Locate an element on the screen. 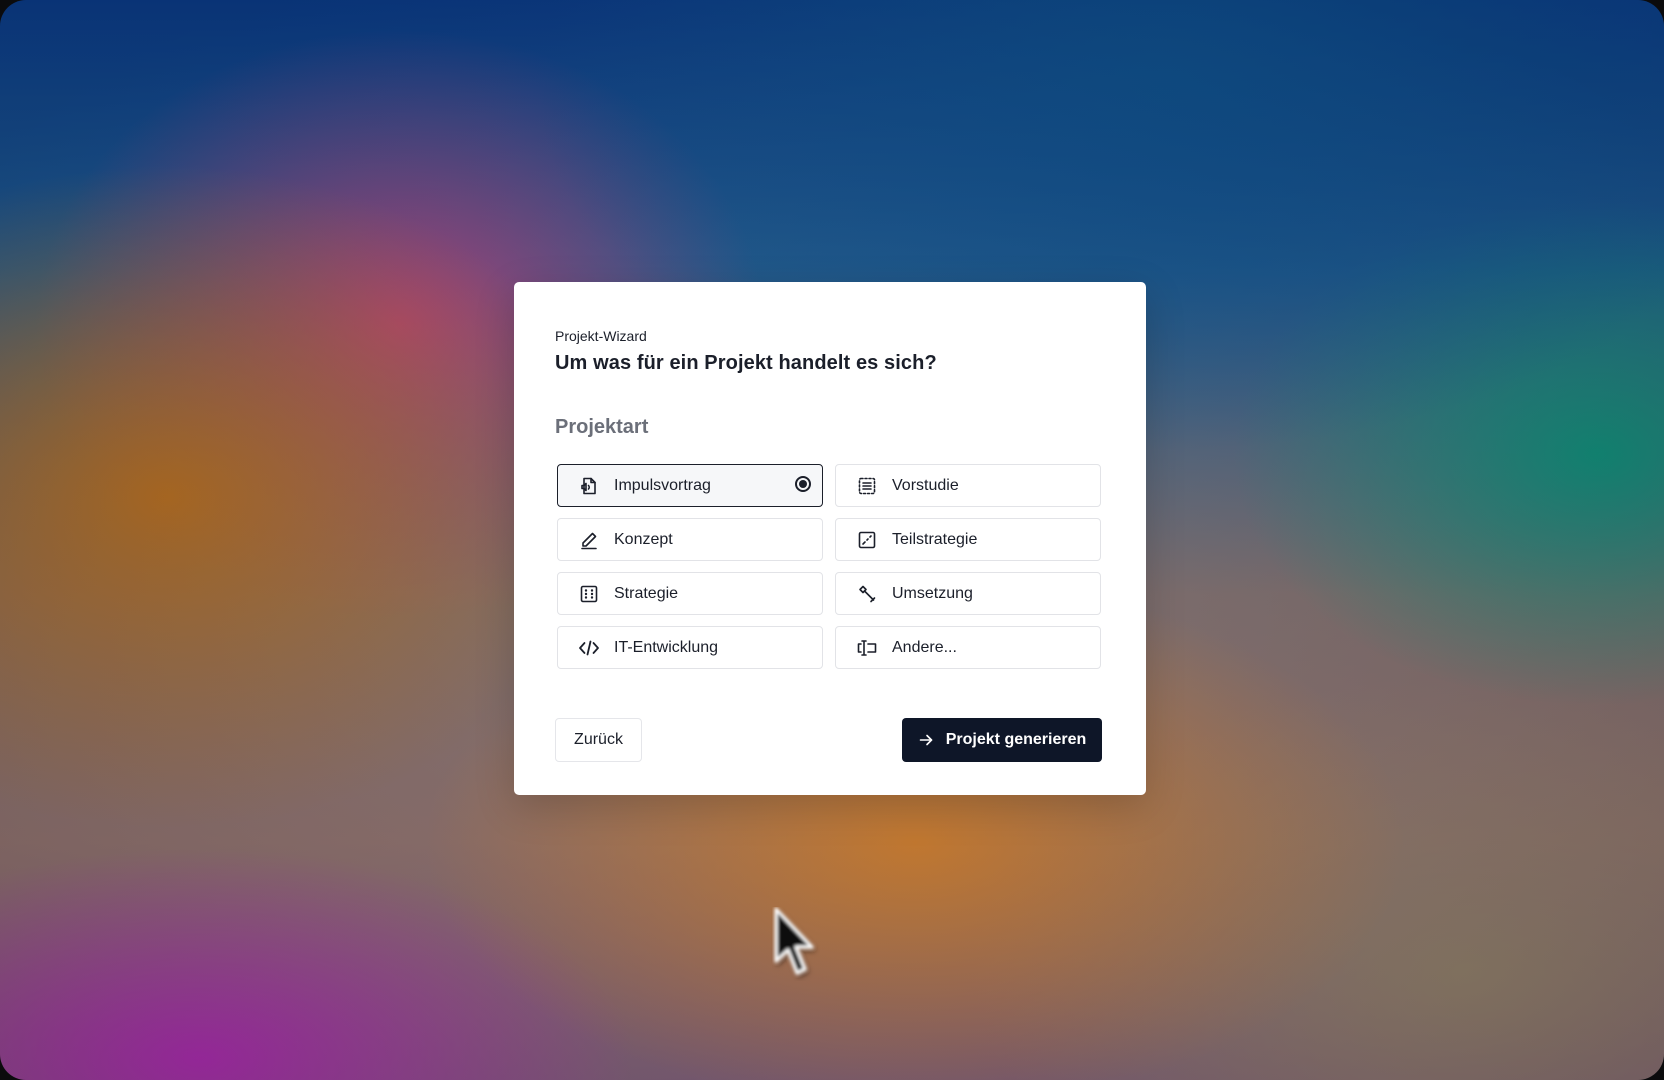  option-label: Impulsvortrag is located at coordinates (662, 485).